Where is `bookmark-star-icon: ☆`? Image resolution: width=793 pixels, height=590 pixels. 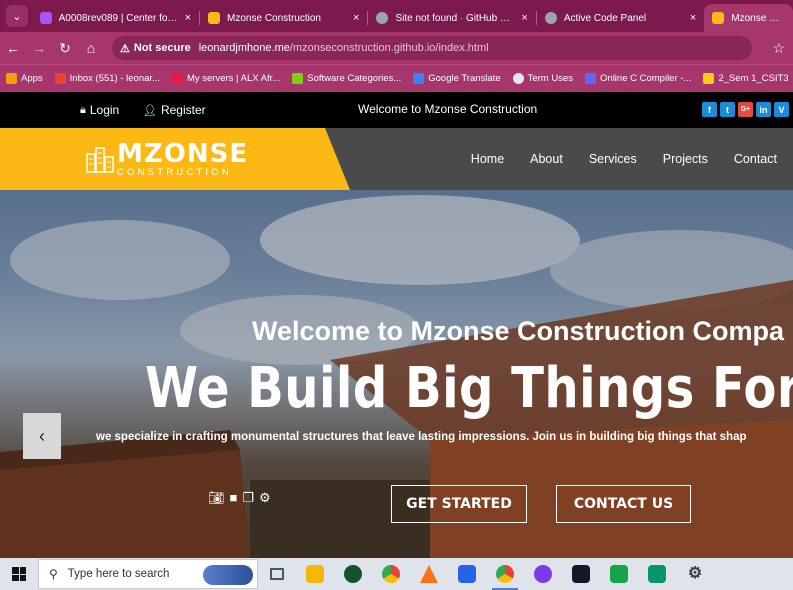 bookmark-star-icon: ☆ is located at coordinates (778, 48).